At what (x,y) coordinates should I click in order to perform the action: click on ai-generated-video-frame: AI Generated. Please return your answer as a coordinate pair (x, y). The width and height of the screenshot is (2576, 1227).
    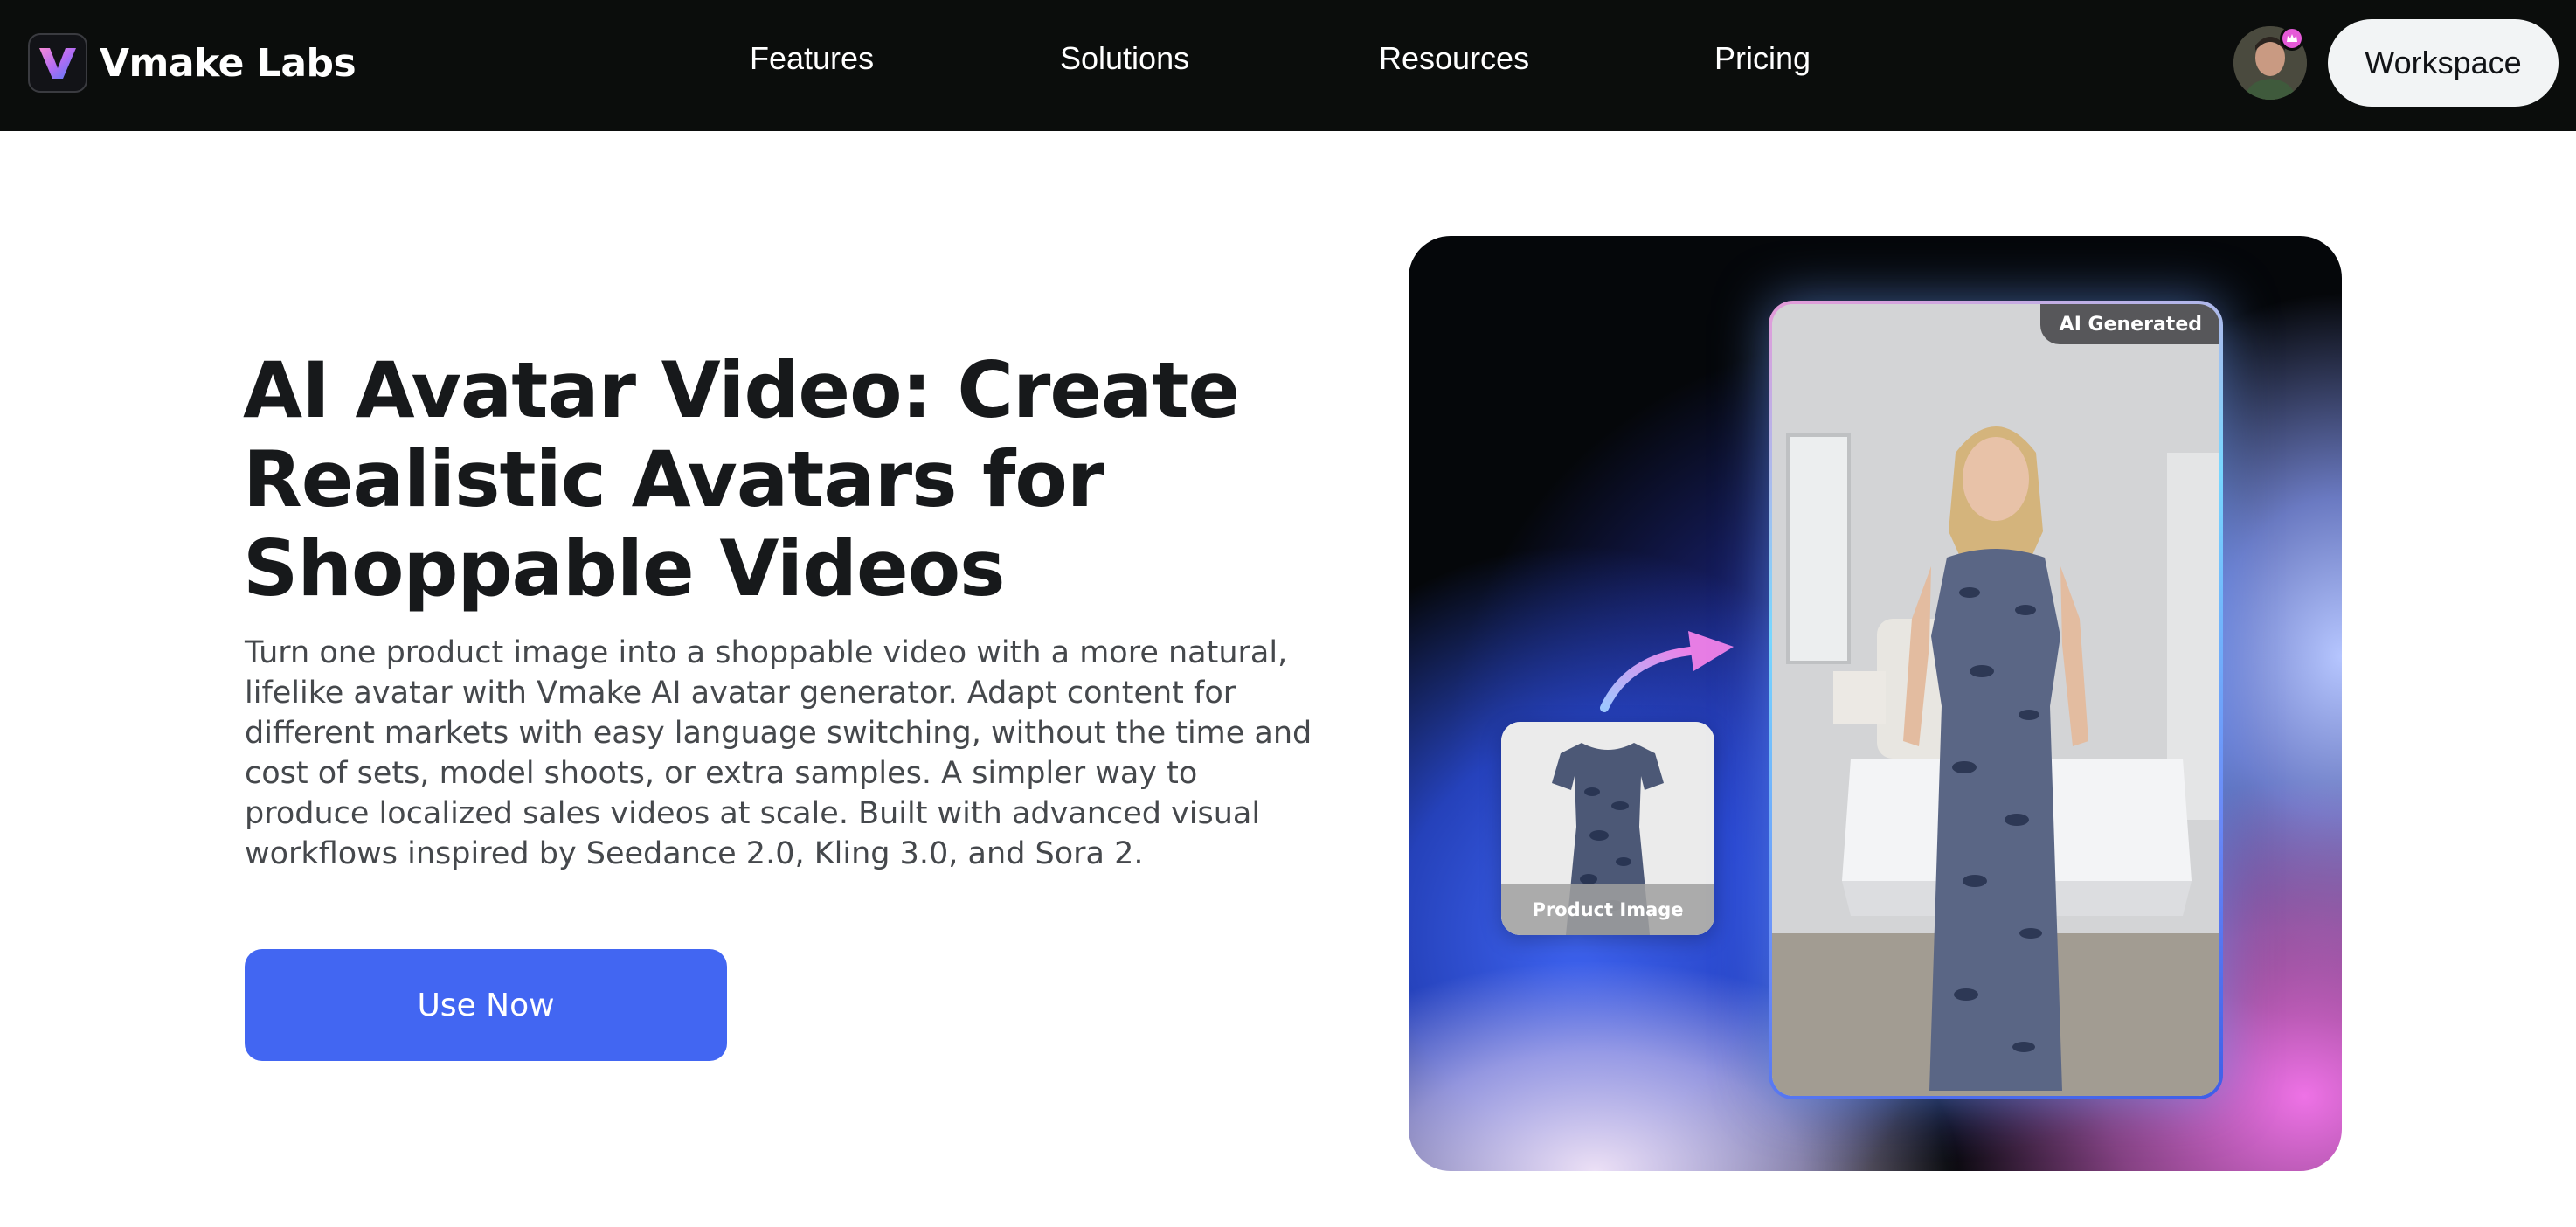
    Looking at the image, I should click on (1996, 700).